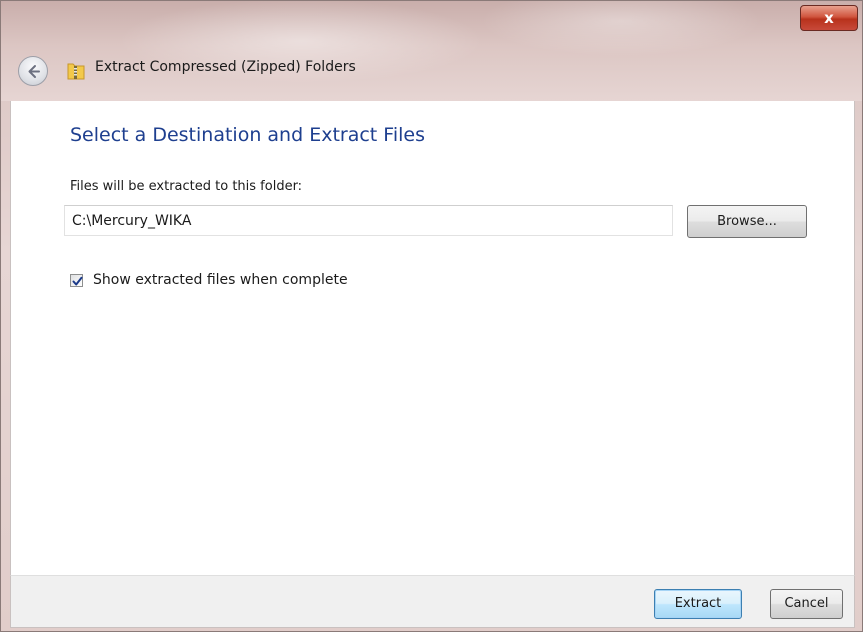 Image resolution: width=863 pixels, height=632 pixels. Describe the element at coordinates (432, 601) in the screenshot. I see `dialog-footer: Extract Cancel` at that location.